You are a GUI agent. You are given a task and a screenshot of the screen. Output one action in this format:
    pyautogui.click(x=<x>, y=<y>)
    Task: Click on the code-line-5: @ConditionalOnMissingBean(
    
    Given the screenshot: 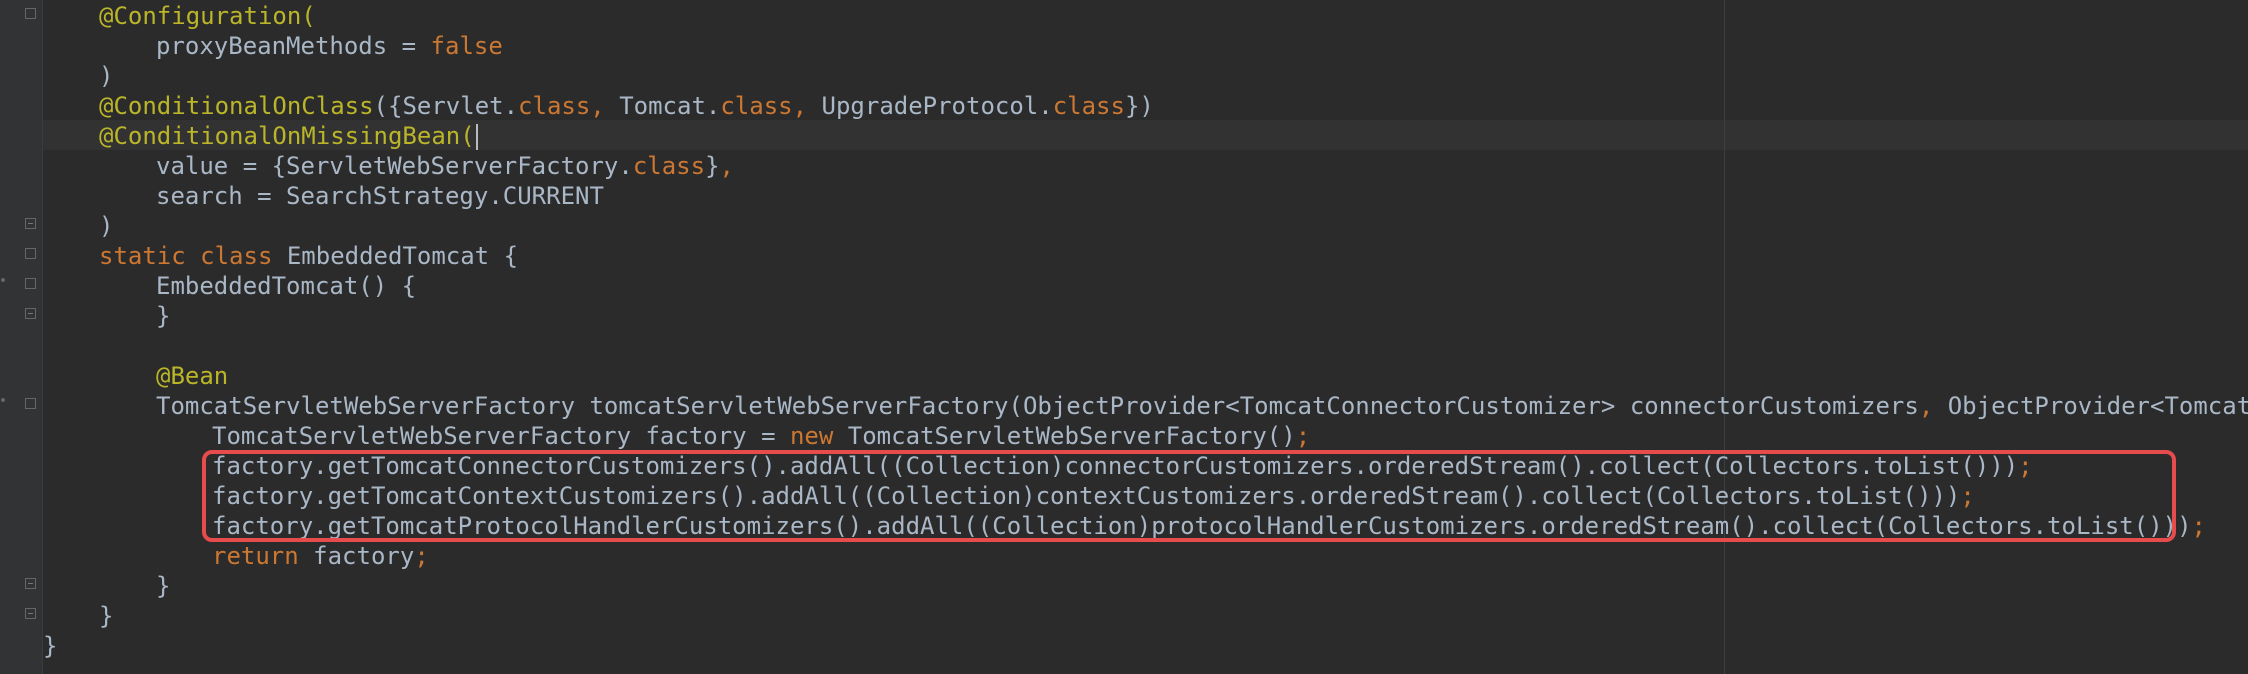 What is the action you would take?
    pyautogui.click(x=288, y=136)
    